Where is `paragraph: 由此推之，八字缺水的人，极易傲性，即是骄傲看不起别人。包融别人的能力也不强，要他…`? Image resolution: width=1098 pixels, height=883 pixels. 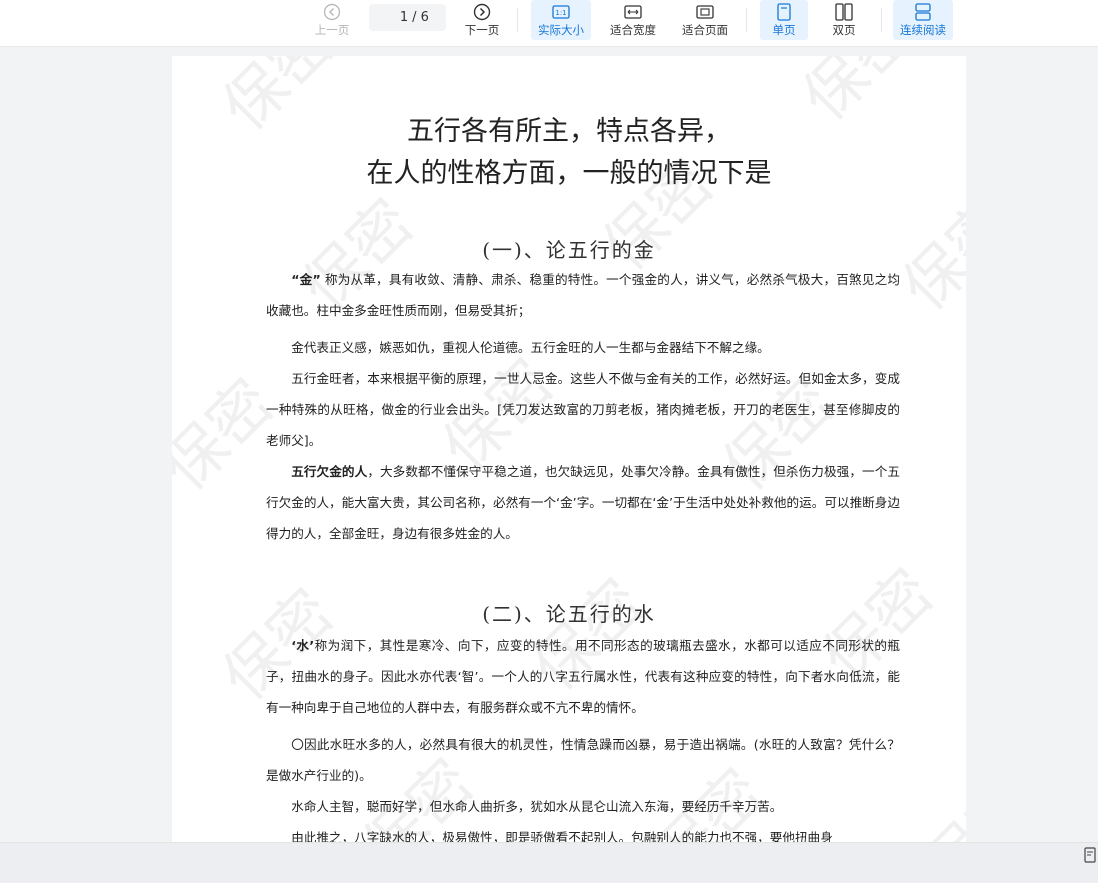 paragraph: 由此推之，八字缺水的人，极易傲性，即是骄傲看不起别人。包融别人的能力也不强，要他… is located at coordinates (562, 836).